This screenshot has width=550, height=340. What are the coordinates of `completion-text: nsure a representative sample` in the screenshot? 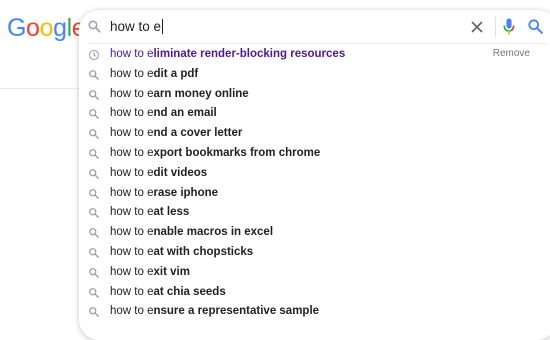 It's located at (236, 311).